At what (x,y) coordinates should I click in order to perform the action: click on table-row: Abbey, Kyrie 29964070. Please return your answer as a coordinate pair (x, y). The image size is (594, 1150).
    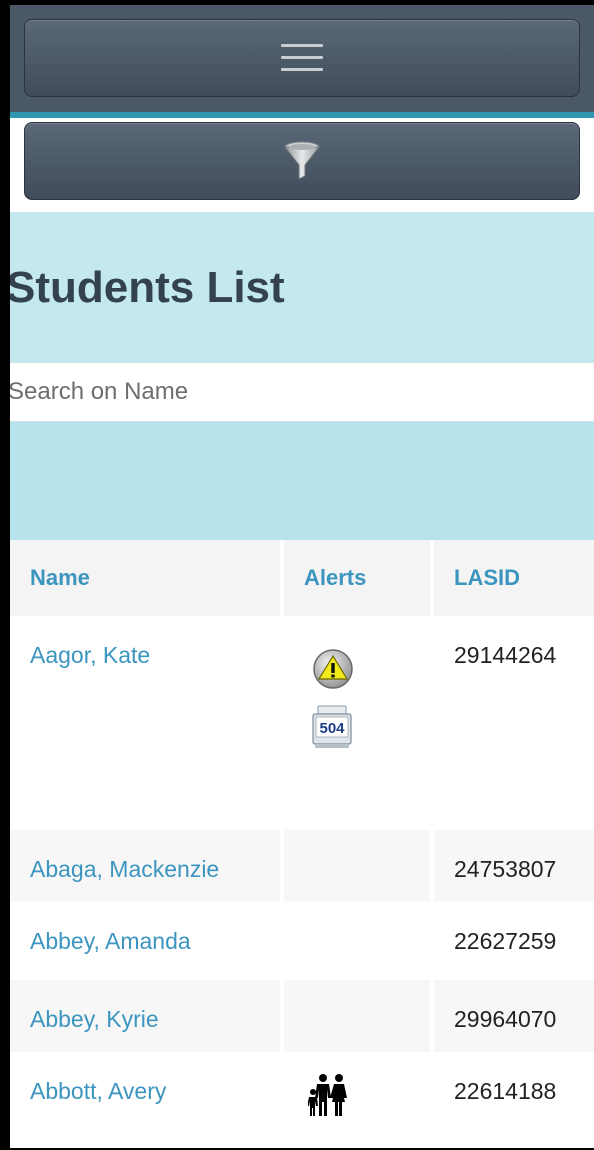
    Looking at the image, I should click on (302, 1016).